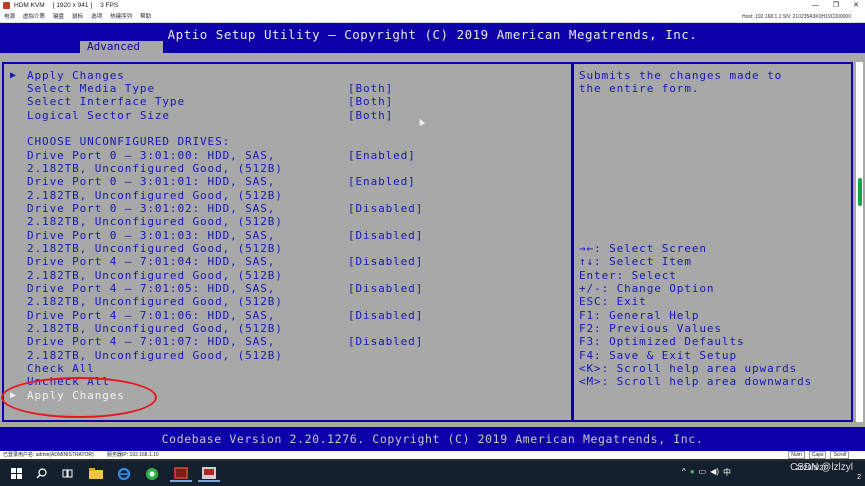 The width and height of the screenshot is (865, 486). I want to click on windows-taskbar: 2020/5/27 ^ ● ▭ ◀) 中 CSDN @lzlzyl 2, so click(432, 473).